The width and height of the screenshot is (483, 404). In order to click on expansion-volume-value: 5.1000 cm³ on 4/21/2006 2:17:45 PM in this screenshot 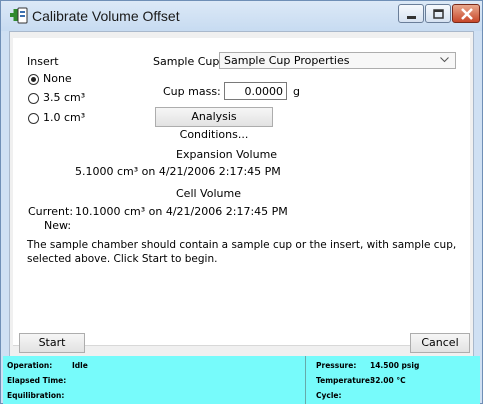, I will do `click(178, 171)`.